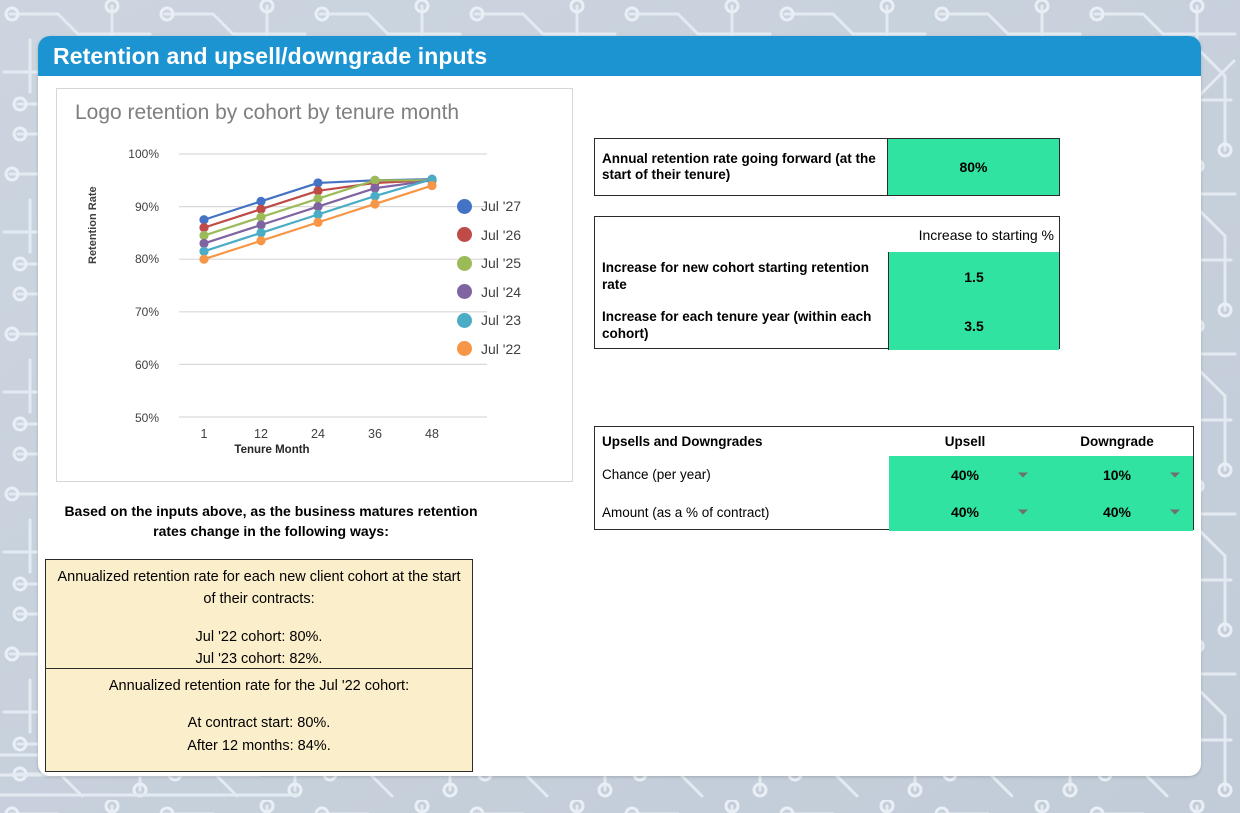  Describe the element at coordinates (973, 167) in the screenshot. I see `annual-retention-value: 80%` at that location.